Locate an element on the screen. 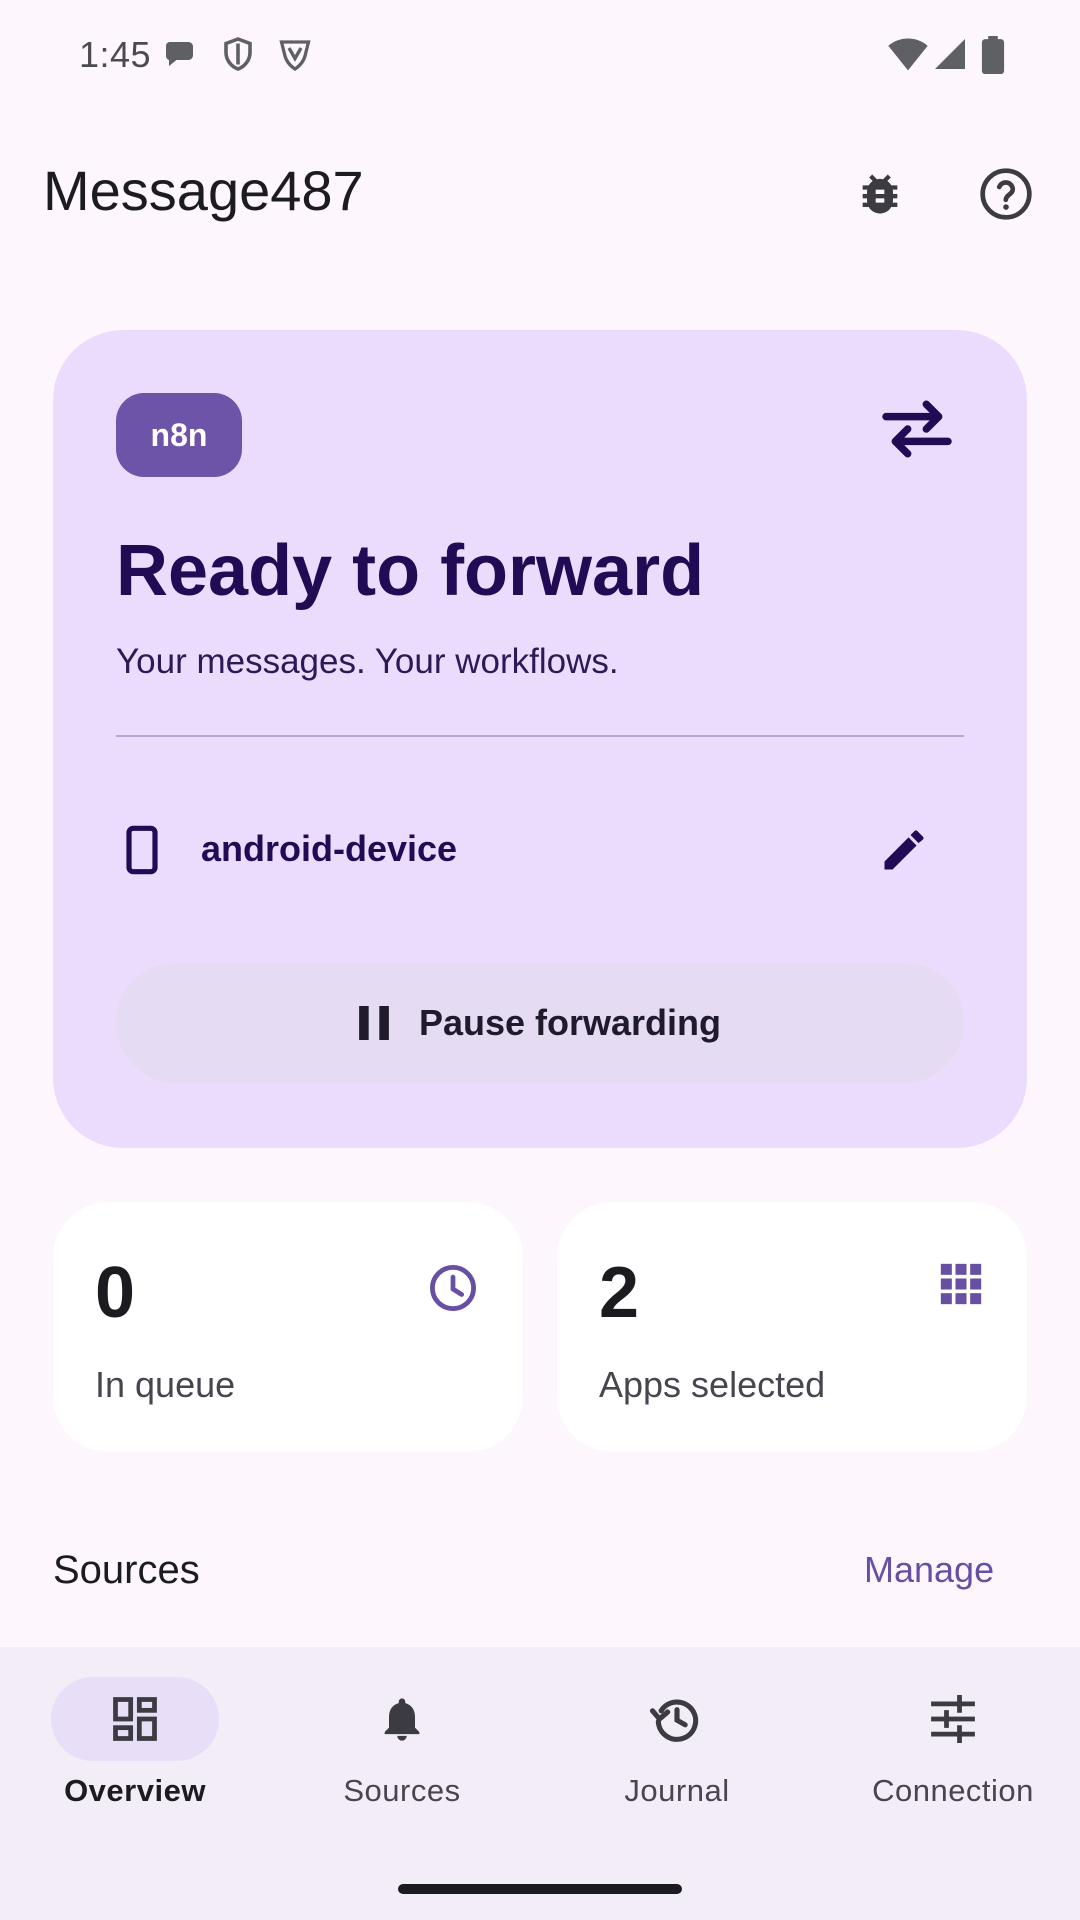  pause-forwarding-label: Pause forwarding is located at coordinates (570, 1022).